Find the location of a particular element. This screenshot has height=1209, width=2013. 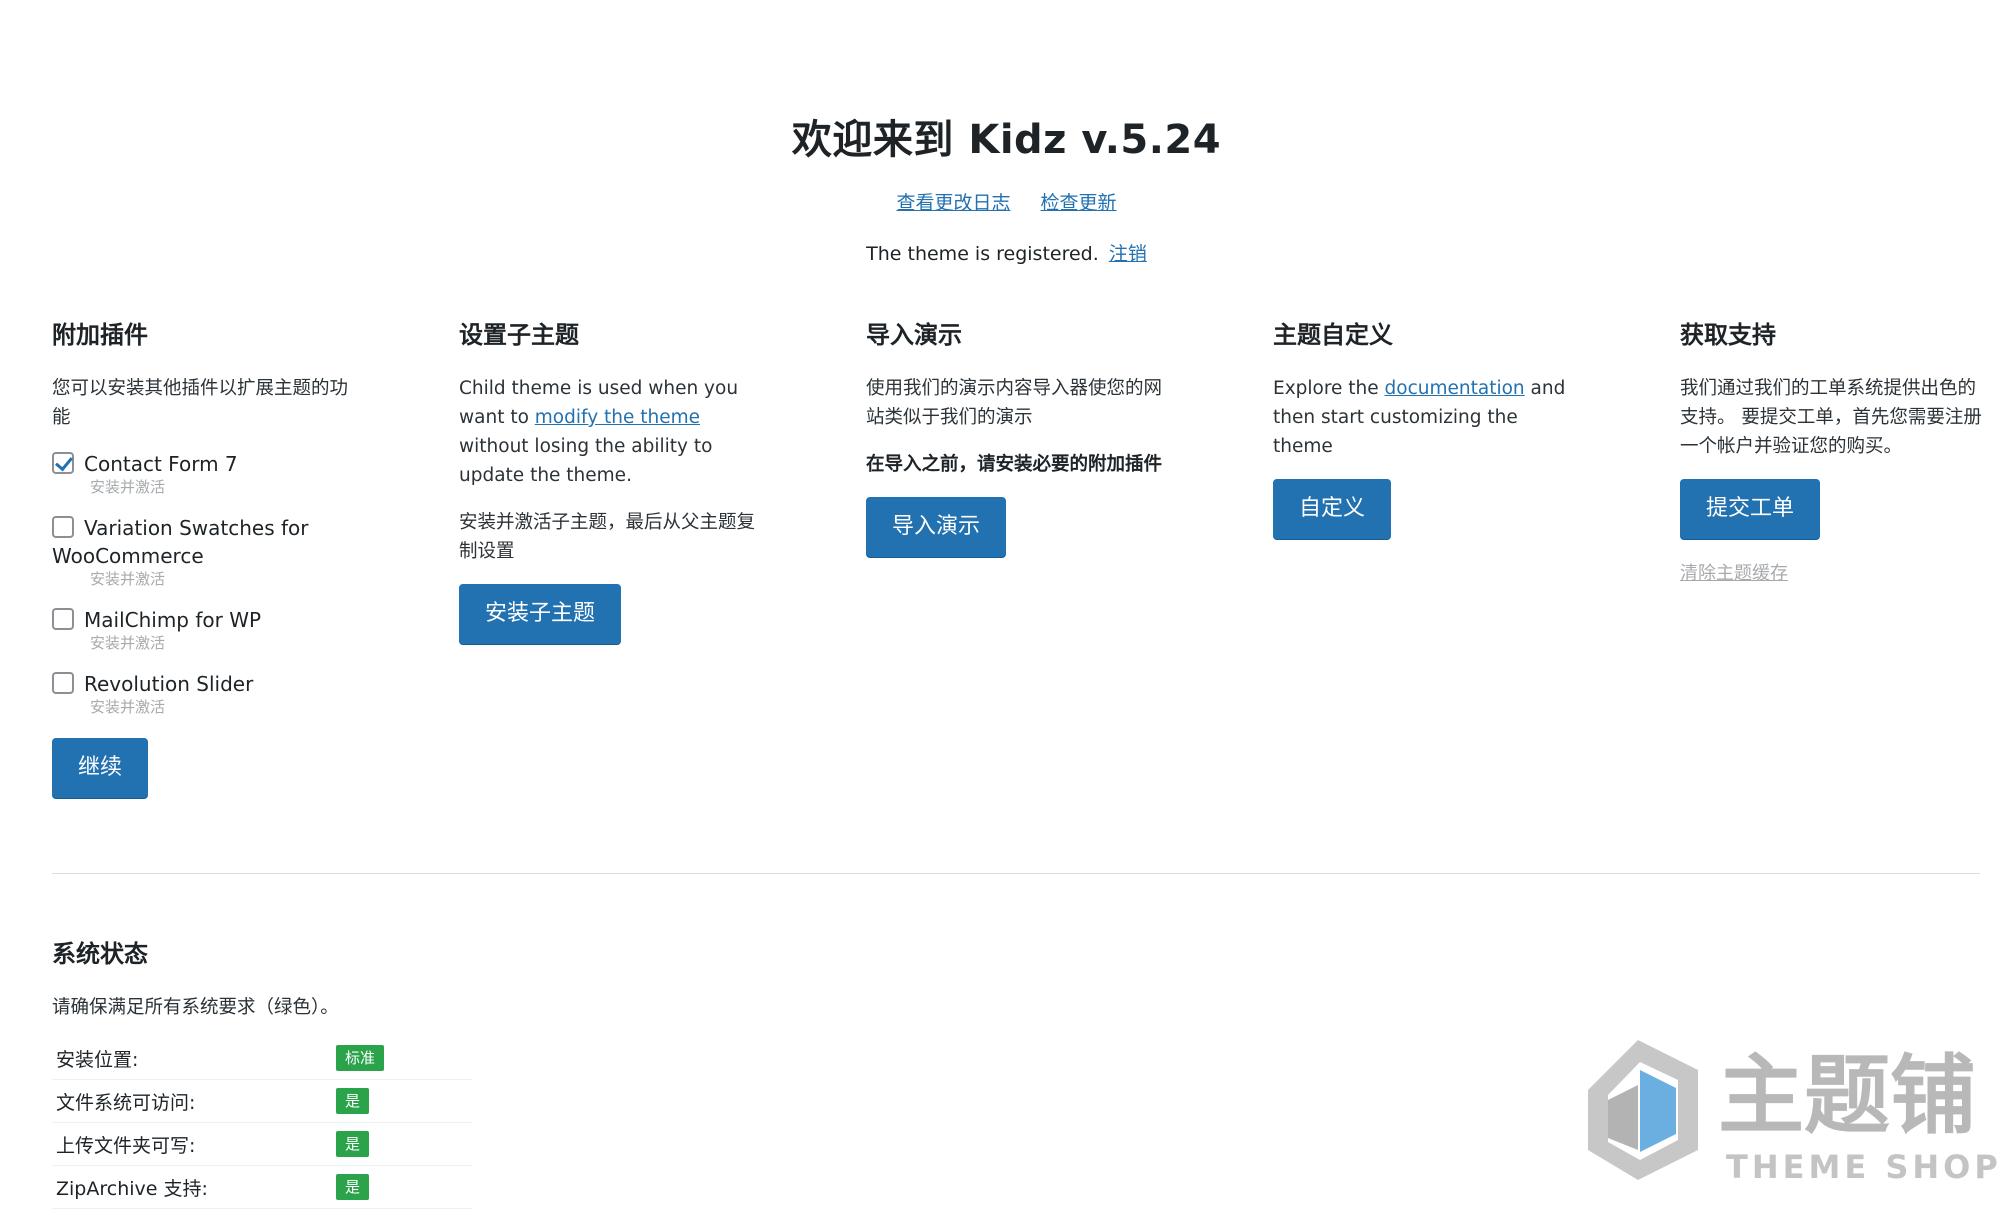

plugin-name: Revolution Slider is located at coordinates (169, 684).